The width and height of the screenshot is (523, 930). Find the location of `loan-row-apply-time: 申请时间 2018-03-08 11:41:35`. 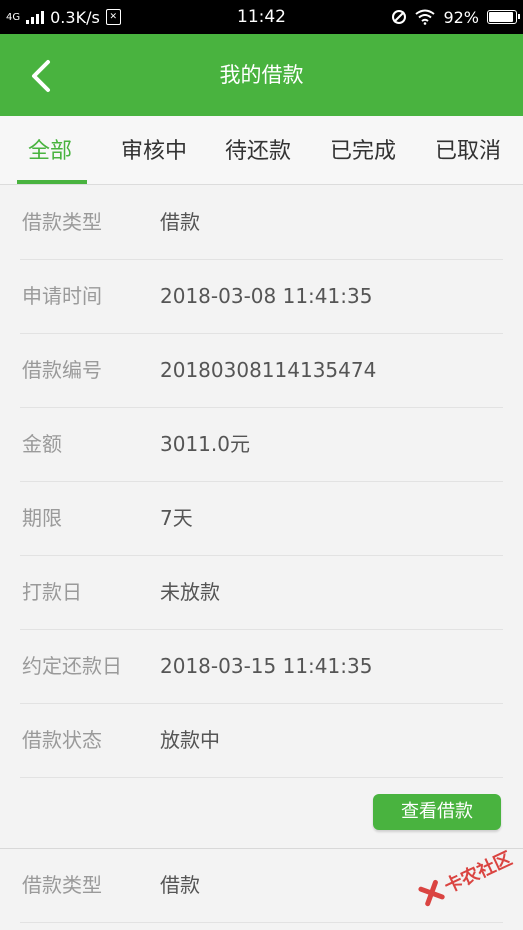

loan-row-apply-time: 申请时间 2018-03-08 11:41:35 is located at coordinates (261, 297).